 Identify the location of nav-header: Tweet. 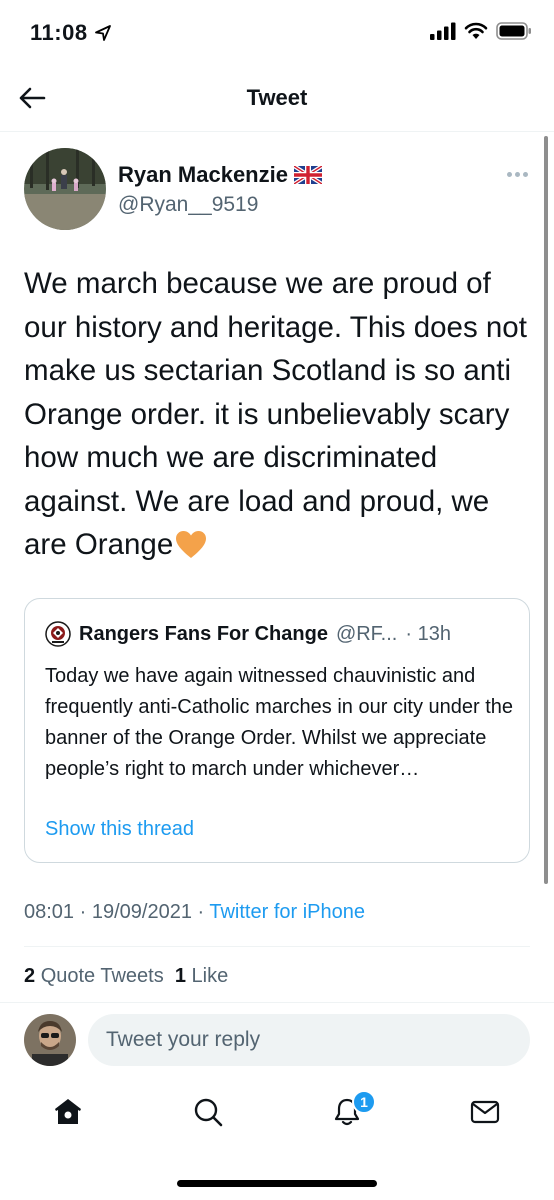
(277, 98).